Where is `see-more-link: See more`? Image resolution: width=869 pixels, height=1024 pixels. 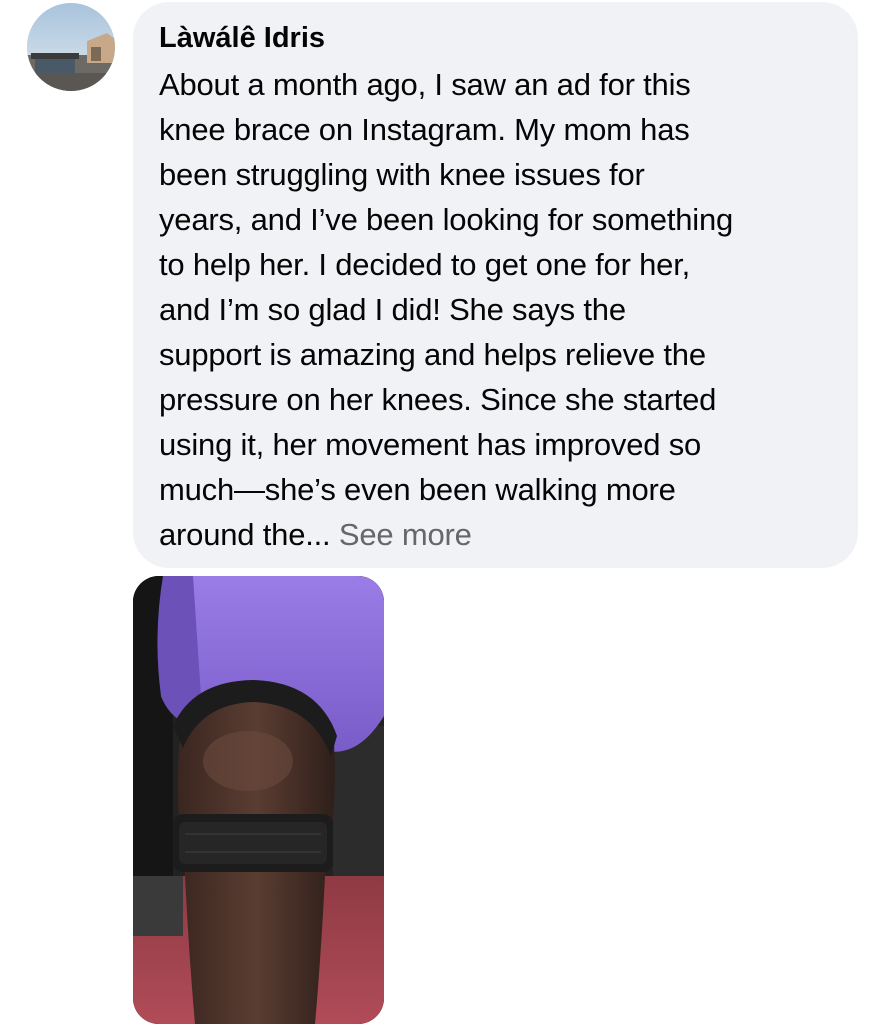
see-more-link: See more is located at coordinates (405, 534).